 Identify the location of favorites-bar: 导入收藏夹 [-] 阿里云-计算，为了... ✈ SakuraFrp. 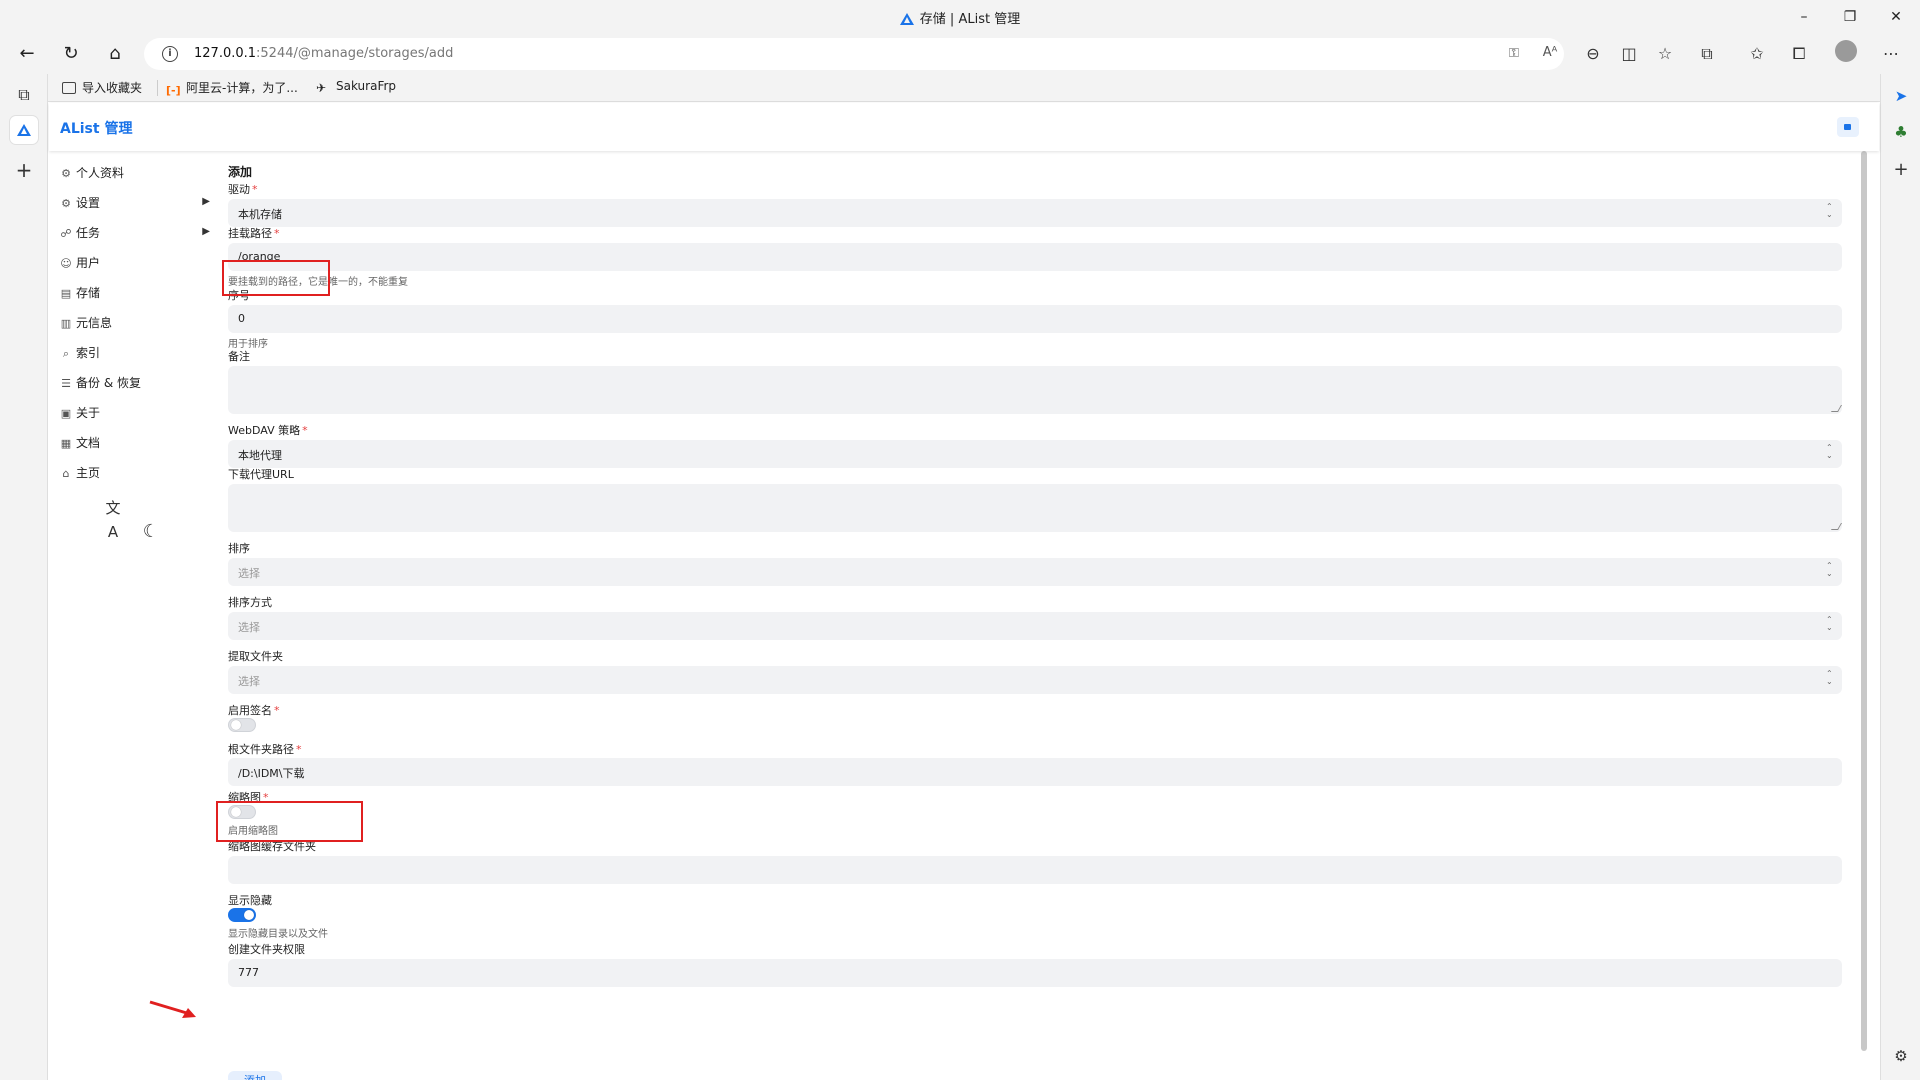
(960, 88).